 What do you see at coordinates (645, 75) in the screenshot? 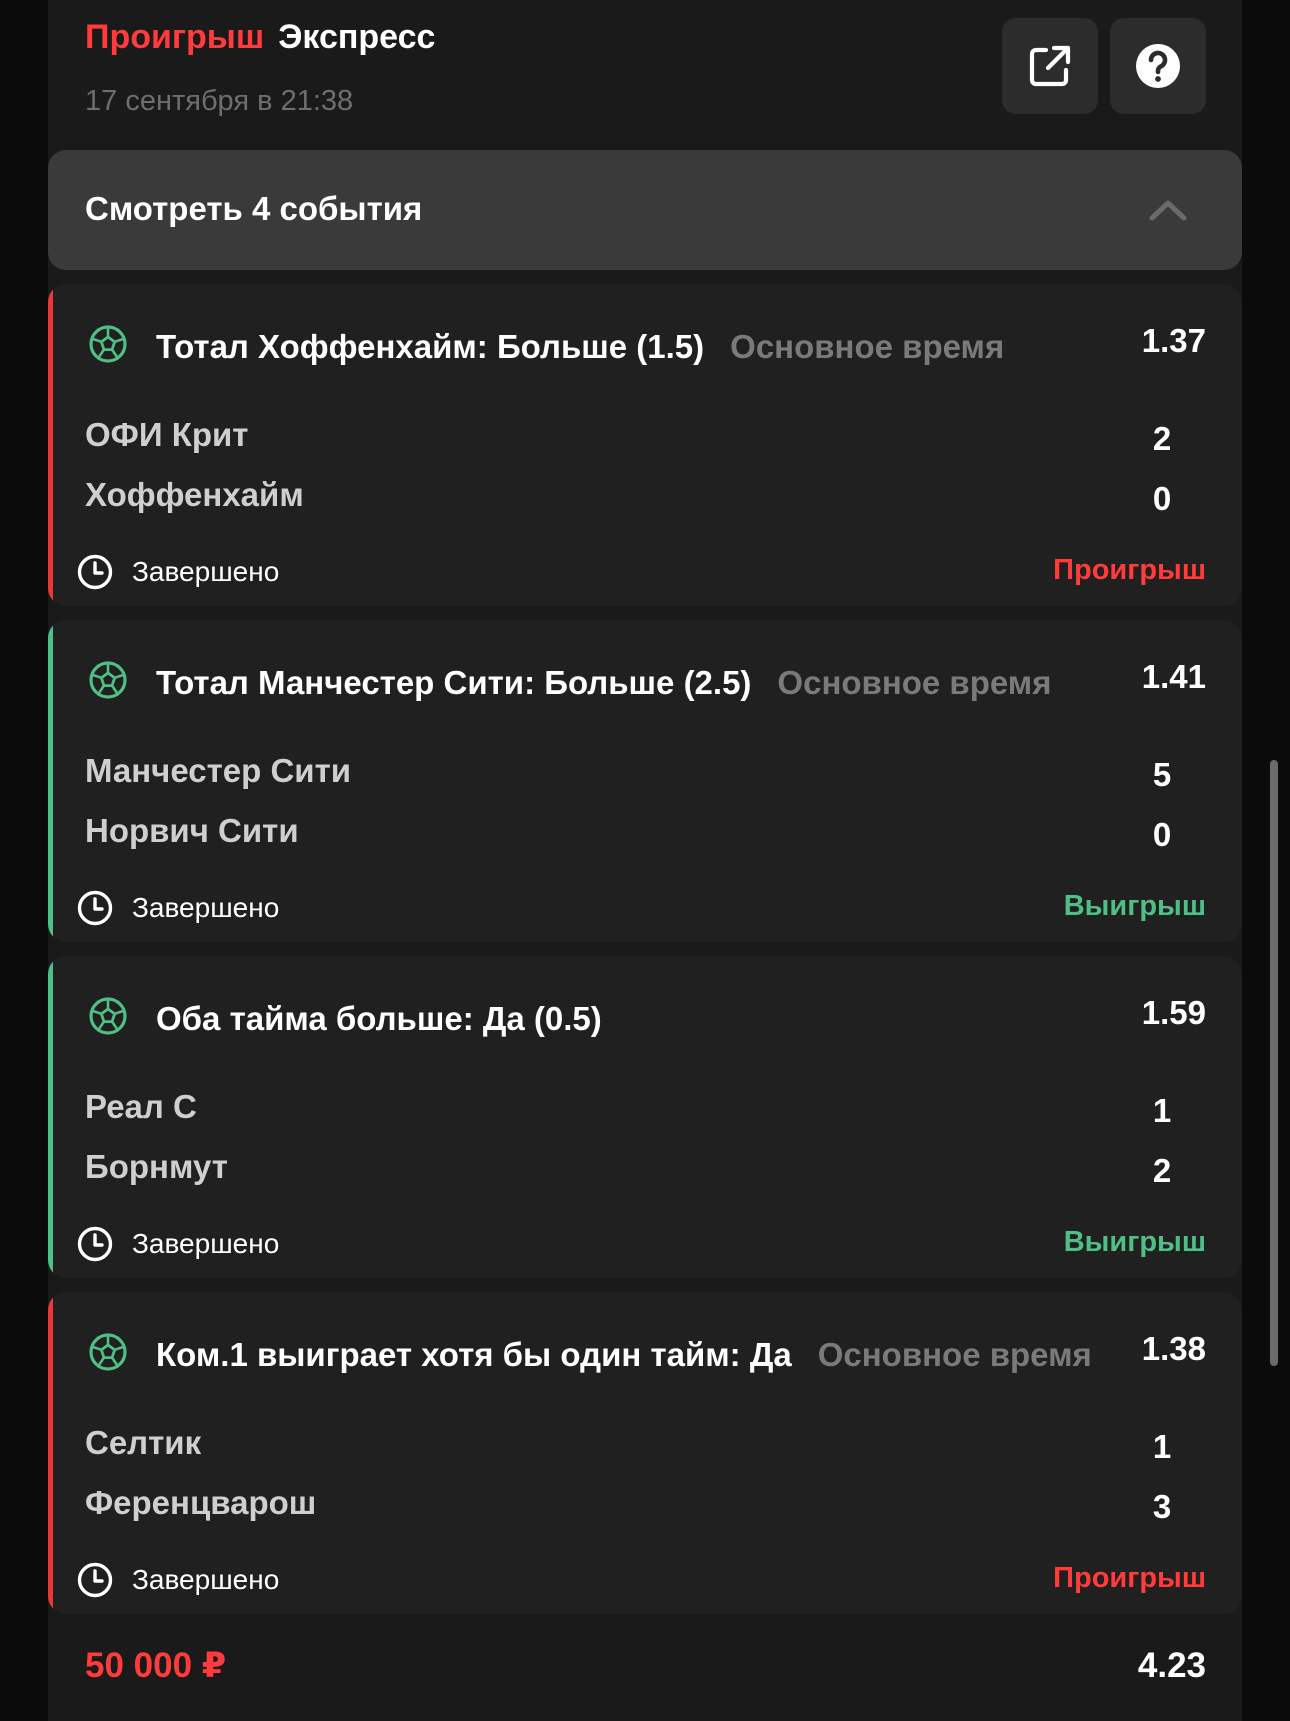
I see `bet-header: Проигрыш Экспресс 17 сентября в 21:38` at bounding box center [645, 75].